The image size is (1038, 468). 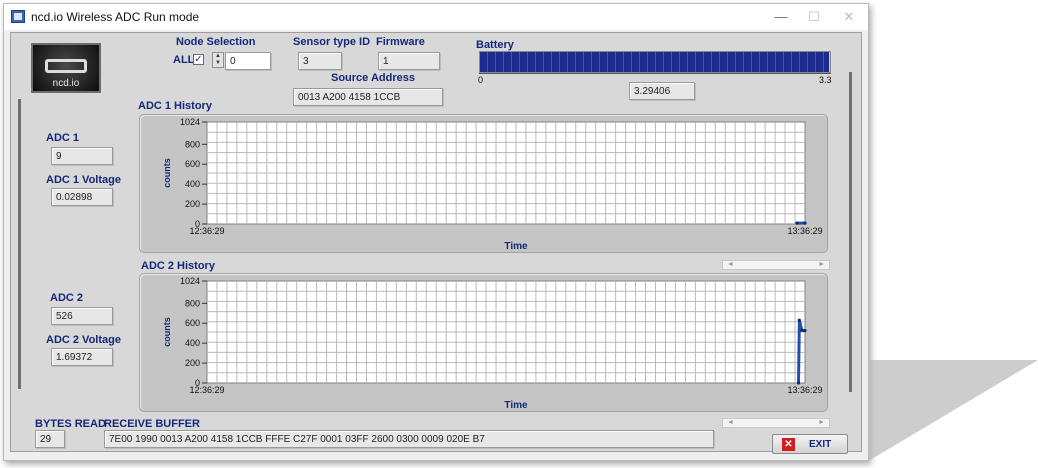 What do you see at coordinates (67, 298) in the screenshot?
I see `adc2-label: ADC 2` at bounding box center [67, 298].